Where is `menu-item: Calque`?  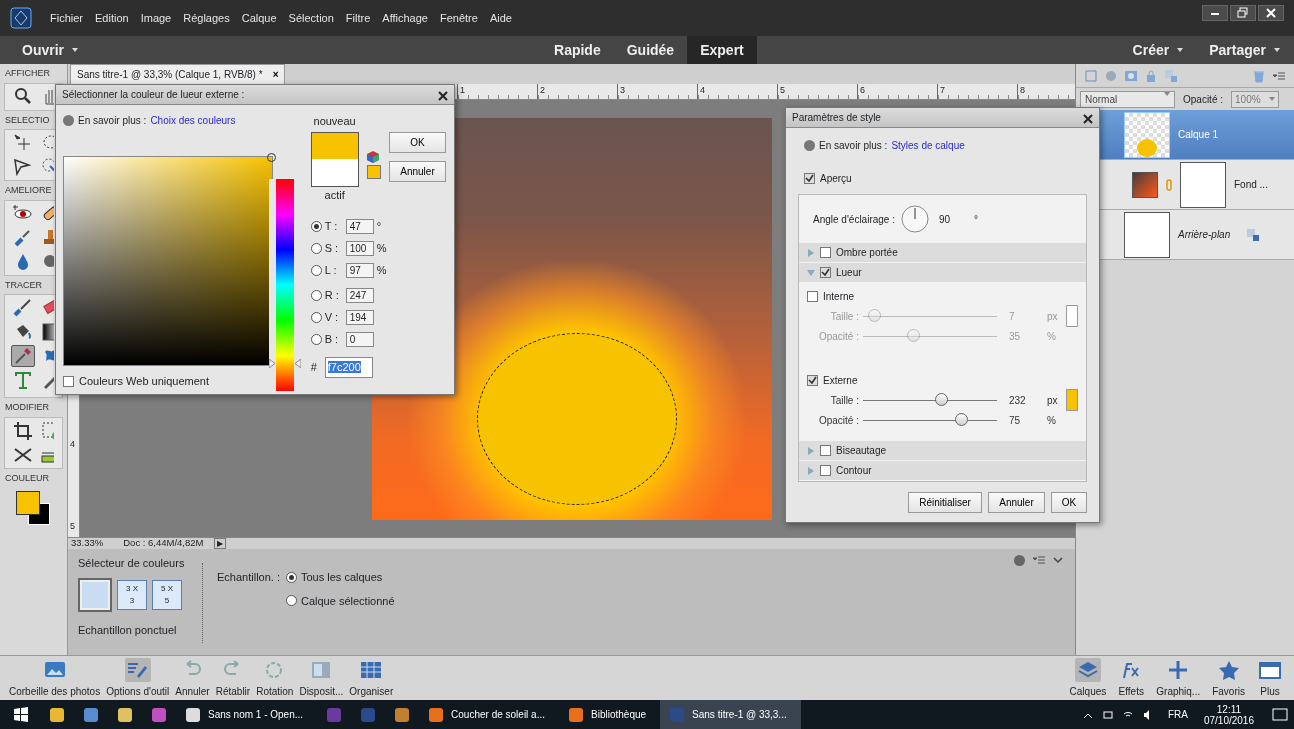
menu-item: Calque is located at coordinates (259, 18).